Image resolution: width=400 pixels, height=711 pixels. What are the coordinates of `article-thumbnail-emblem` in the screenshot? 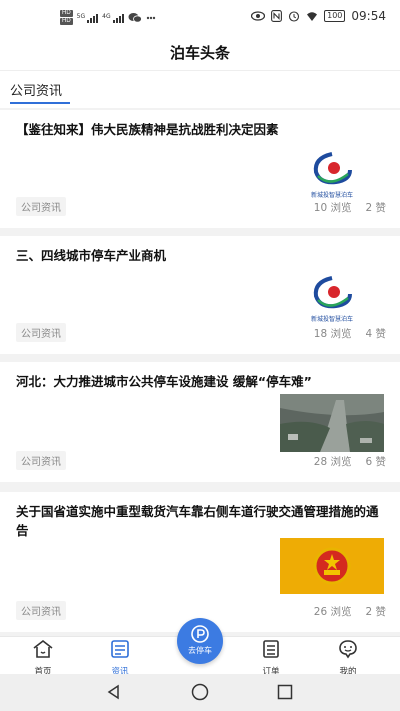 It's located at (332, 566).